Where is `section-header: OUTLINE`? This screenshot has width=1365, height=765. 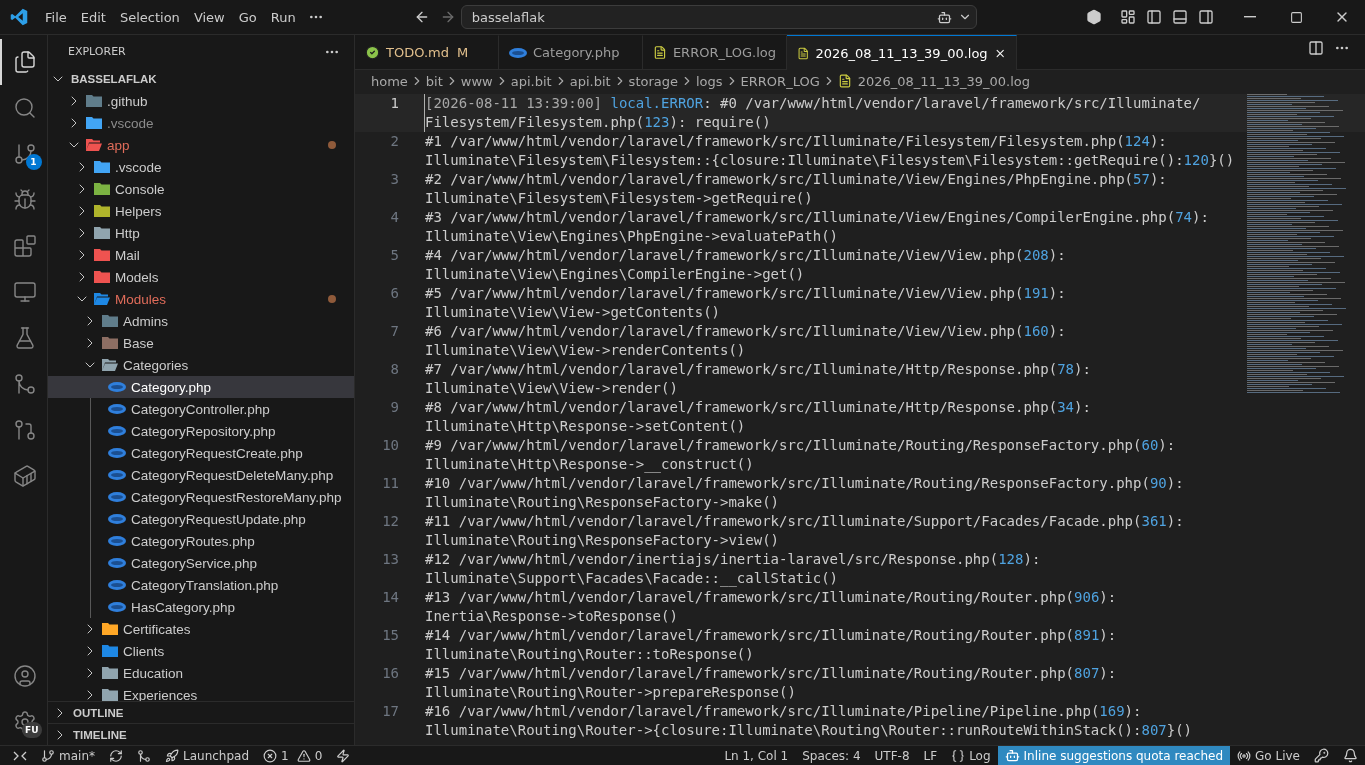 section-header: OUTLINE is located at coordinates (201, 712).